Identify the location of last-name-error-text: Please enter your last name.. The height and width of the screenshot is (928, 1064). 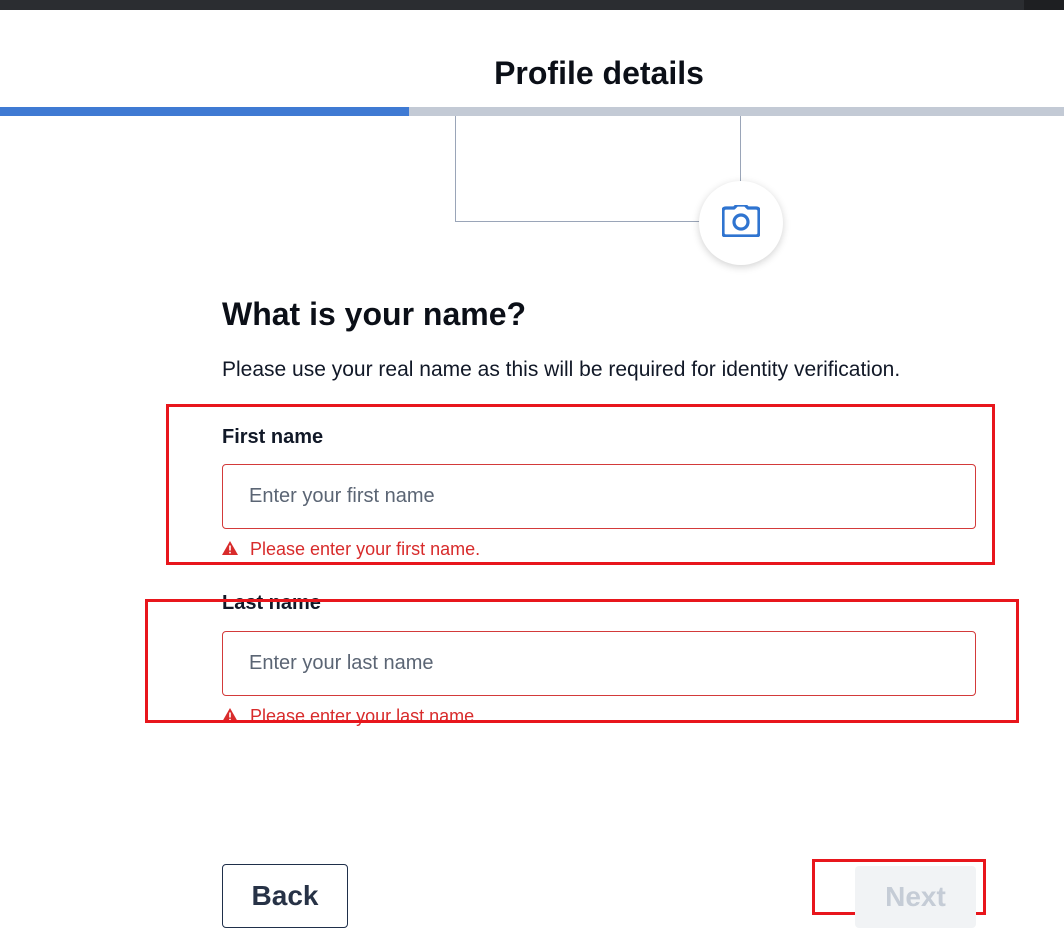
(365, 716).